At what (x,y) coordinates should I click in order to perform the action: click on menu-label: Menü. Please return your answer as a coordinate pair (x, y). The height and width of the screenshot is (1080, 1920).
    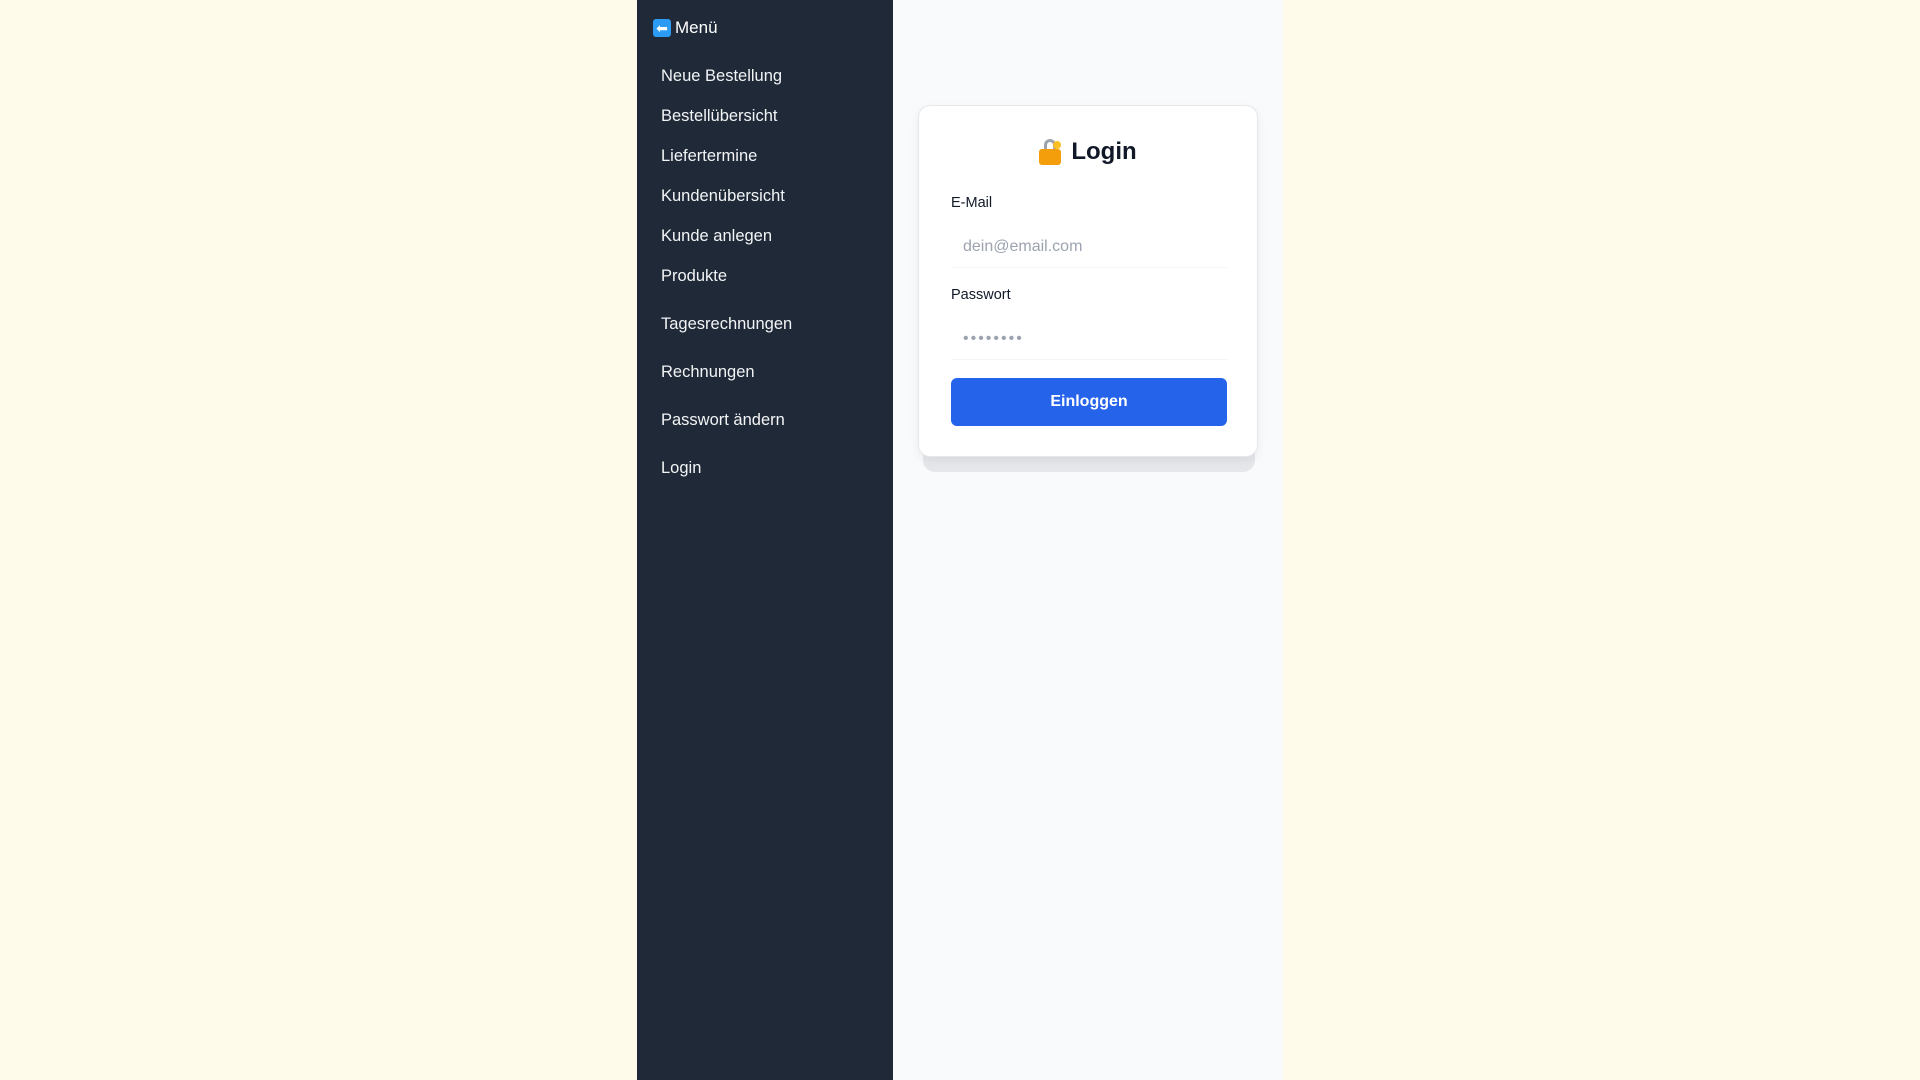
    Looking at the image, I should click on (696, 27).